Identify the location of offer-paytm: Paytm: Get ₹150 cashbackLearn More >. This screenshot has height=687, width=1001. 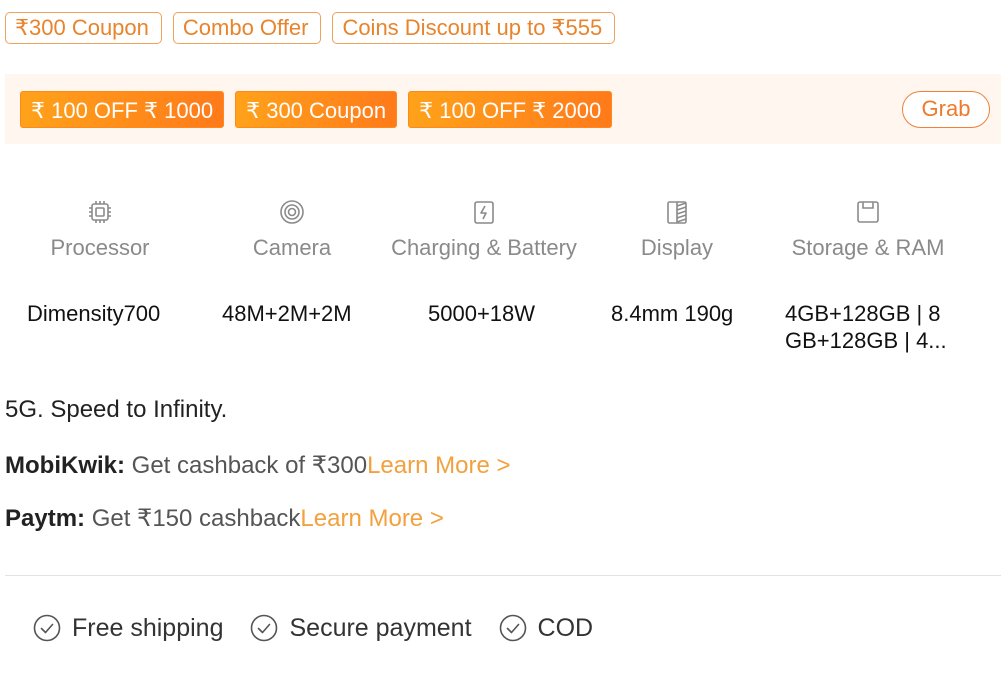
(224, 518).